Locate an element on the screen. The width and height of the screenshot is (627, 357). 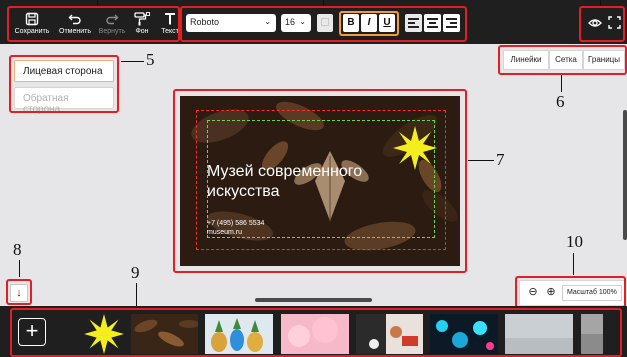
callout-9: 9 is located at coordinates (135, 272).